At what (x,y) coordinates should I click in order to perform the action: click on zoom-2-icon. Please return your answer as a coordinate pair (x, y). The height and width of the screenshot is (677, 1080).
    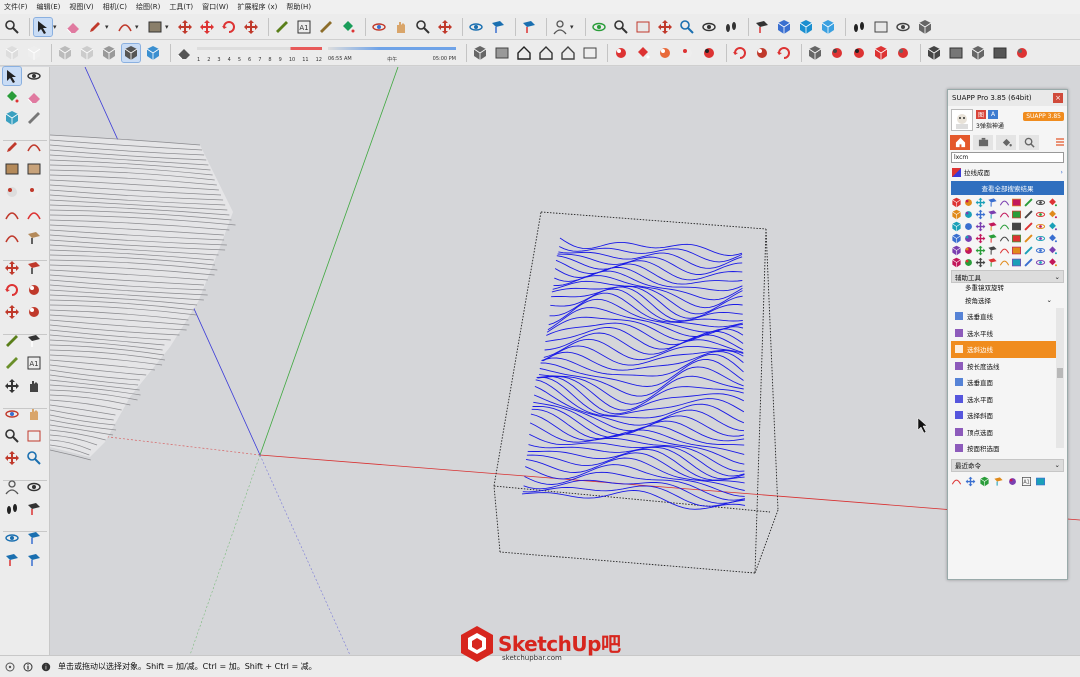
    Looking at the image, I should click on (12, 436).